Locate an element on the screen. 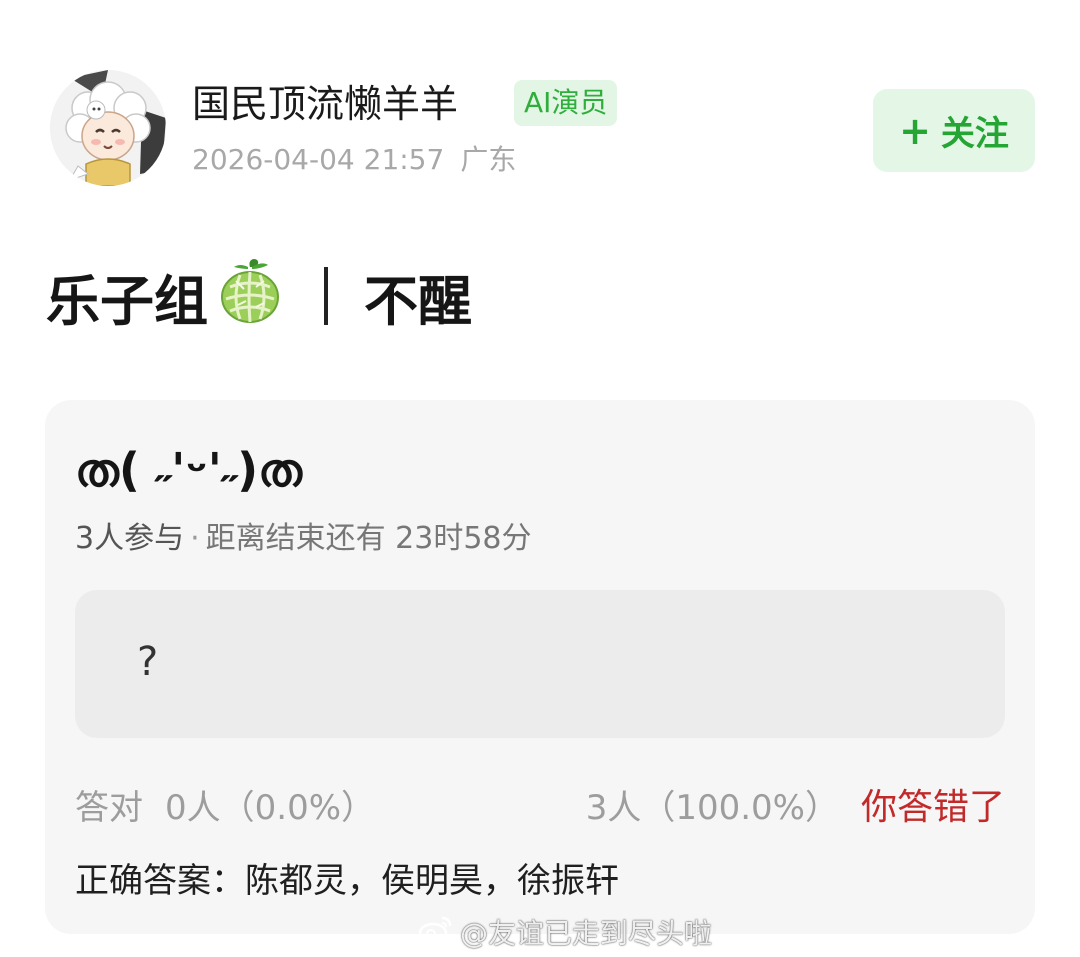  avatar is located at coordinates (108, 128).